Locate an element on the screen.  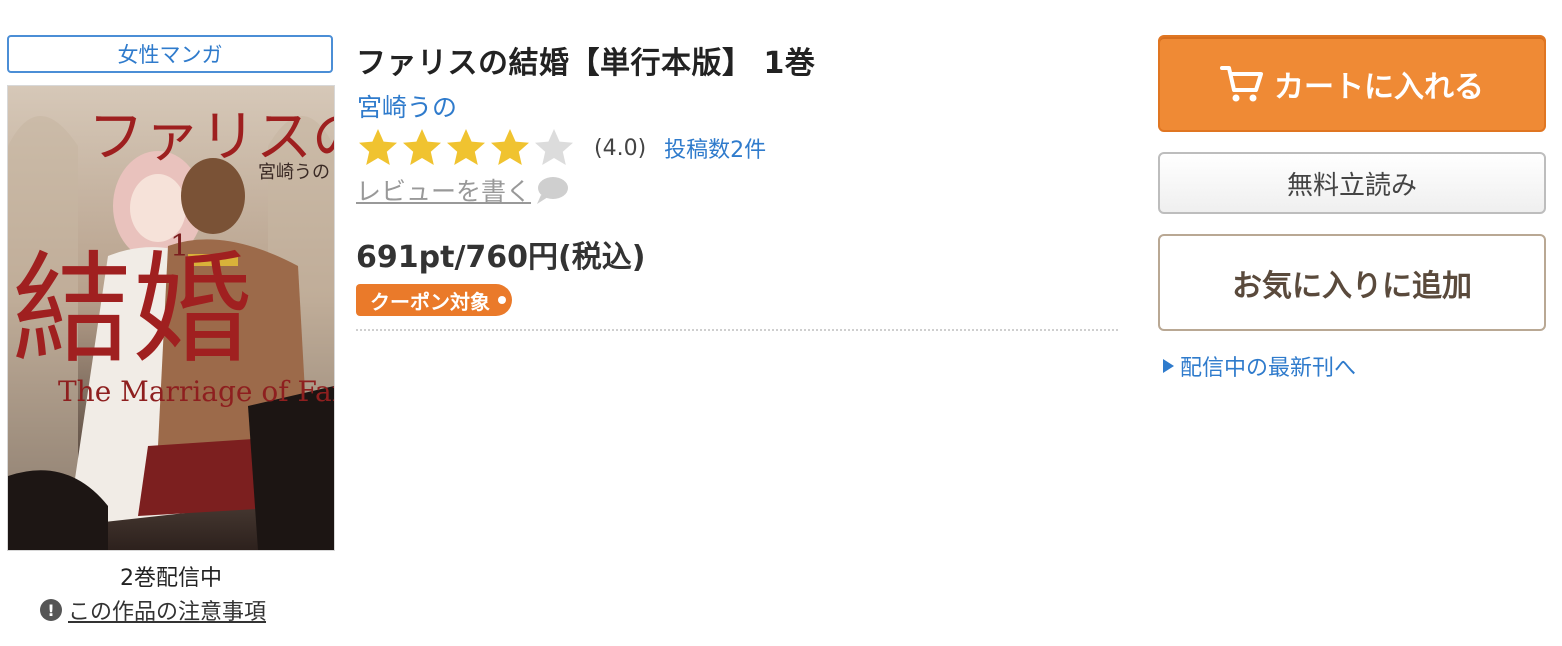
add-to-cart-button: カートに入れる is located at coordinates (1352, 83).